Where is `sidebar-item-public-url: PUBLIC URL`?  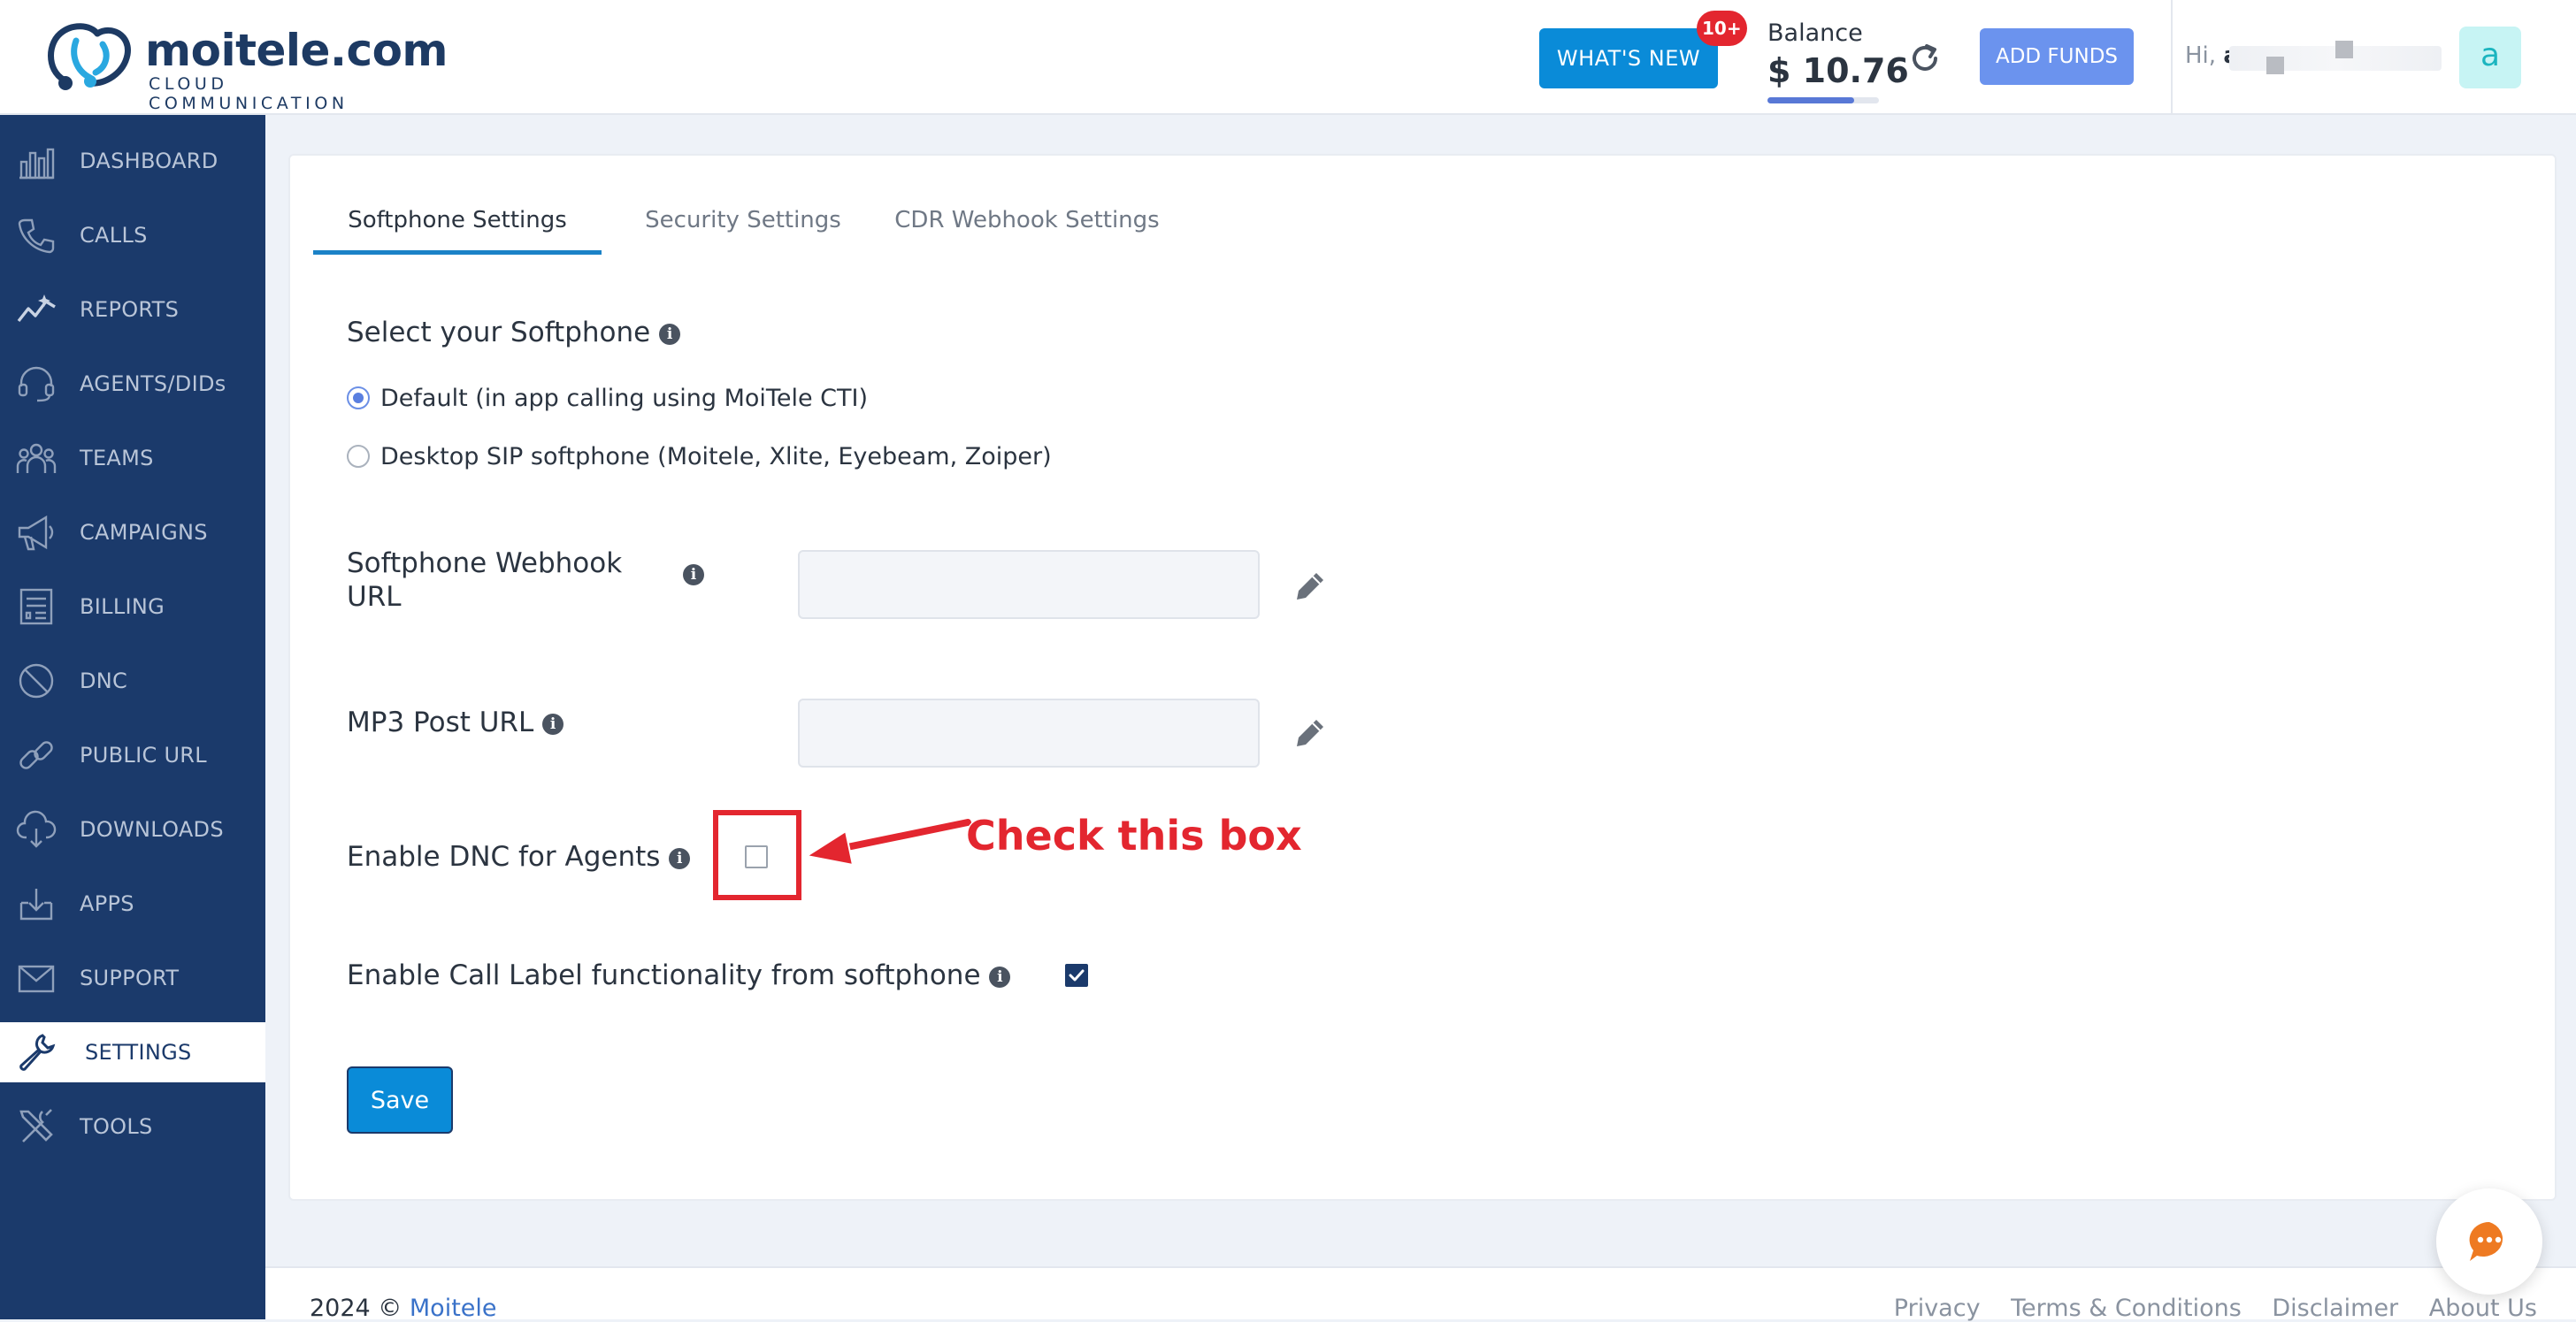 sidebar-item-public-url: PUBLIC URL is located at coordinates (132, 755).